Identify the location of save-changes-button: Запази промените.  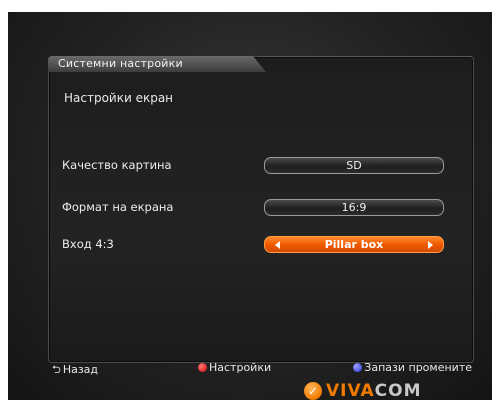
(412, 367).